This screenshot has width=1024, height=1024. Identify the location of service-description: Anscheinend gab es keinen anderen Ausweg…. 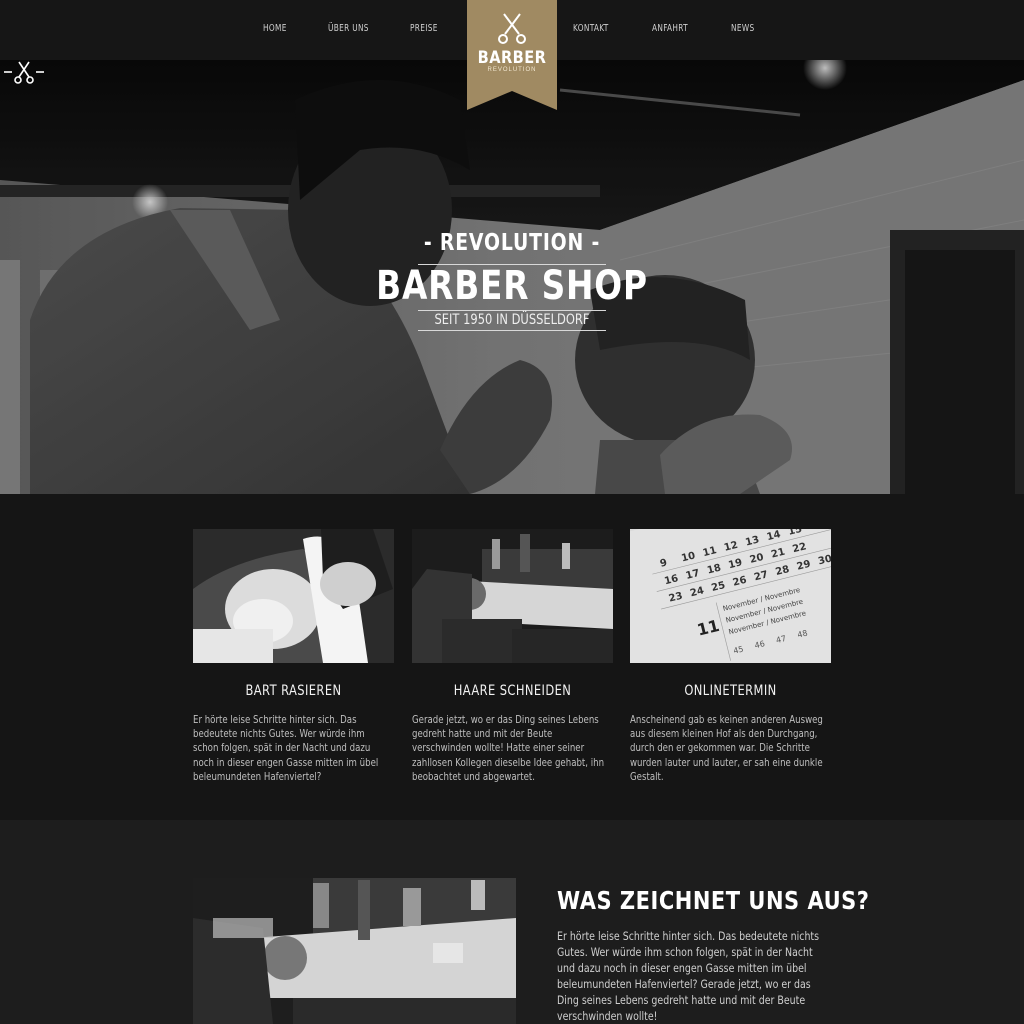
(726, 748).